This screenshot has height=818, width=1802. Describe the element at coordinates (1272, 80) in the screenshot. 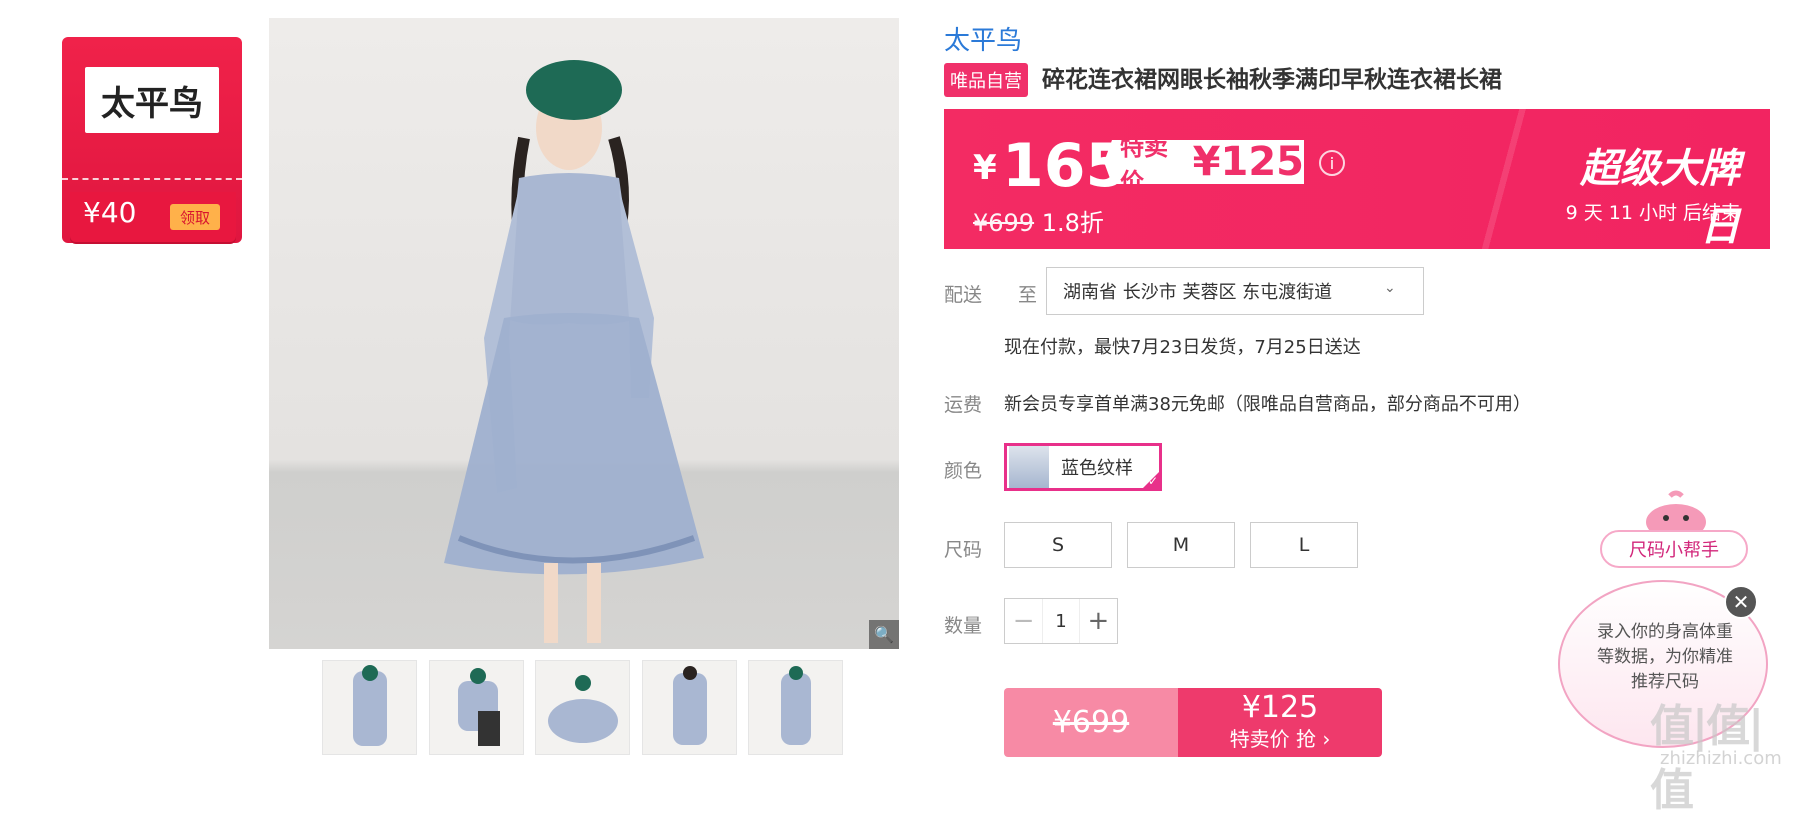

I see `product-title: 碎花连衣裙网眼长袖秋季满印早秋连衣裙长裙` at that location.